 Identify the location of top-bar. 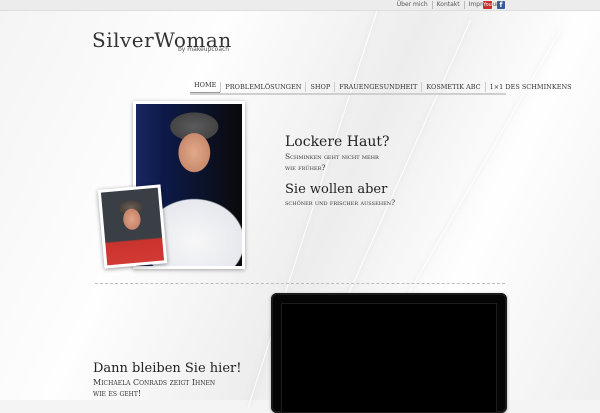
(300, 5).